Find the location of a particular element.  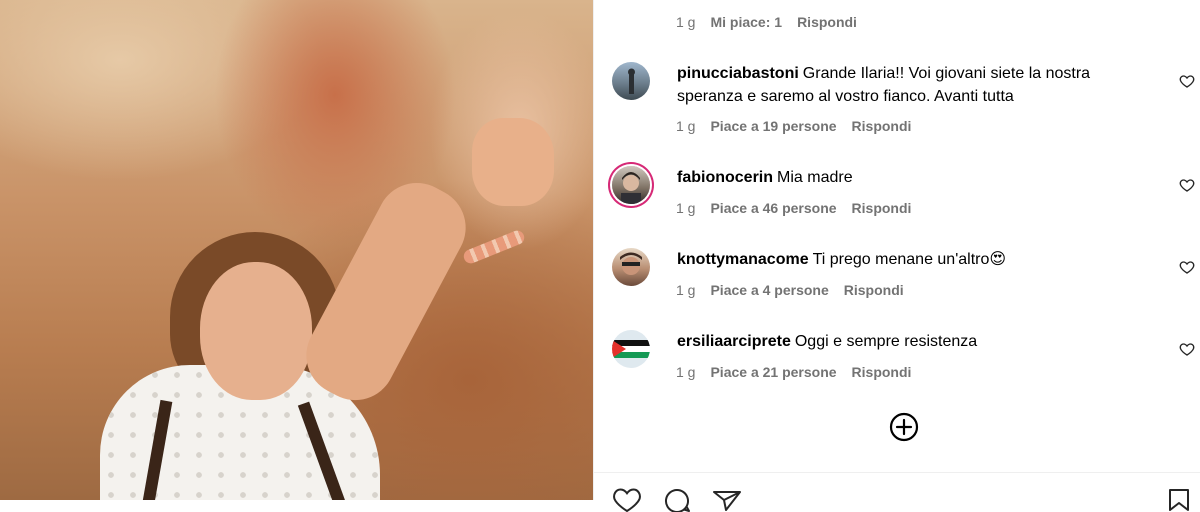

bookmark-icon is located at coordinates (1179, 500).